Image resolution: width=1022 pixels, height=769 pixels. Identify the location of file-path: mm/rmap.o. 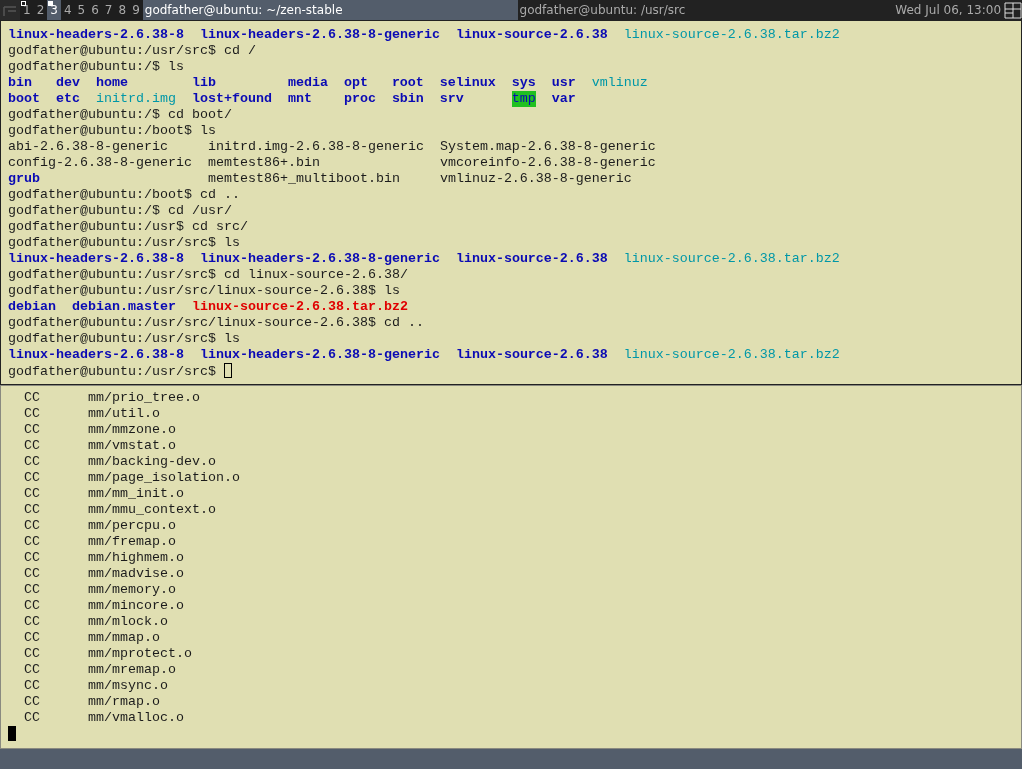
(123, 702).